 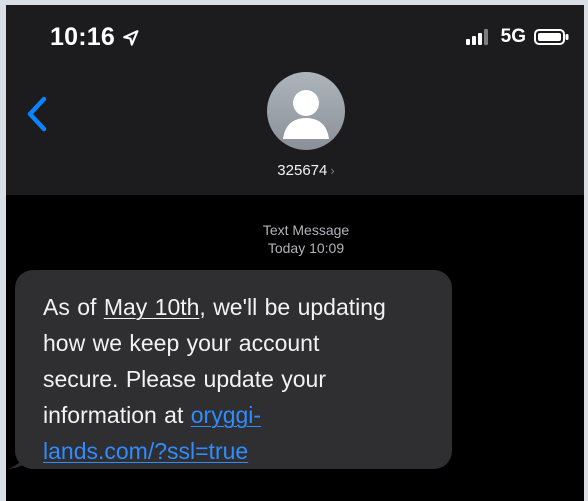 I want to click on message-link-part-1: oryggi-, so click(x=226, y=415).